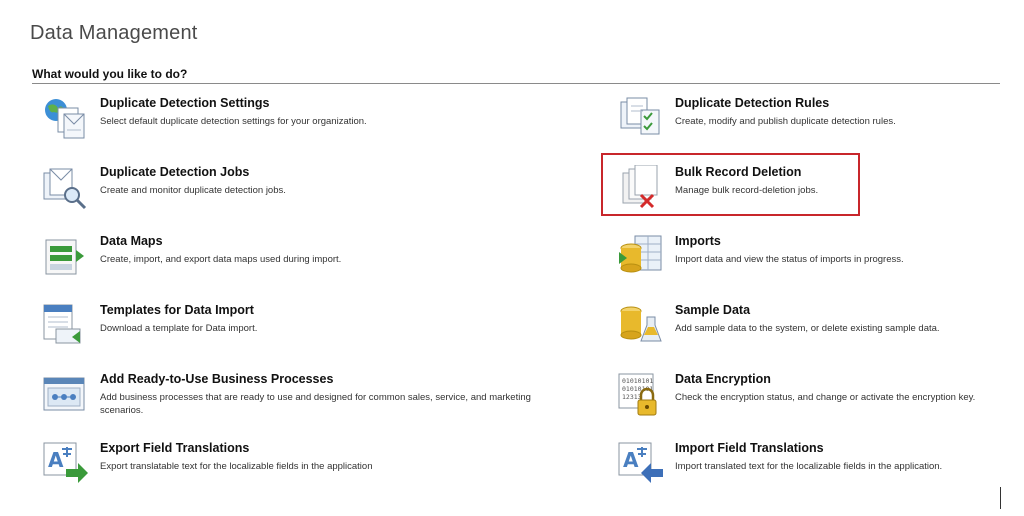 Image resolution: width=1024 pixels, height=516 pixels. Describe the element at coordinates (738, 172) in the screenshot. I see `task-title: Bulk Record Deletion` at that location.